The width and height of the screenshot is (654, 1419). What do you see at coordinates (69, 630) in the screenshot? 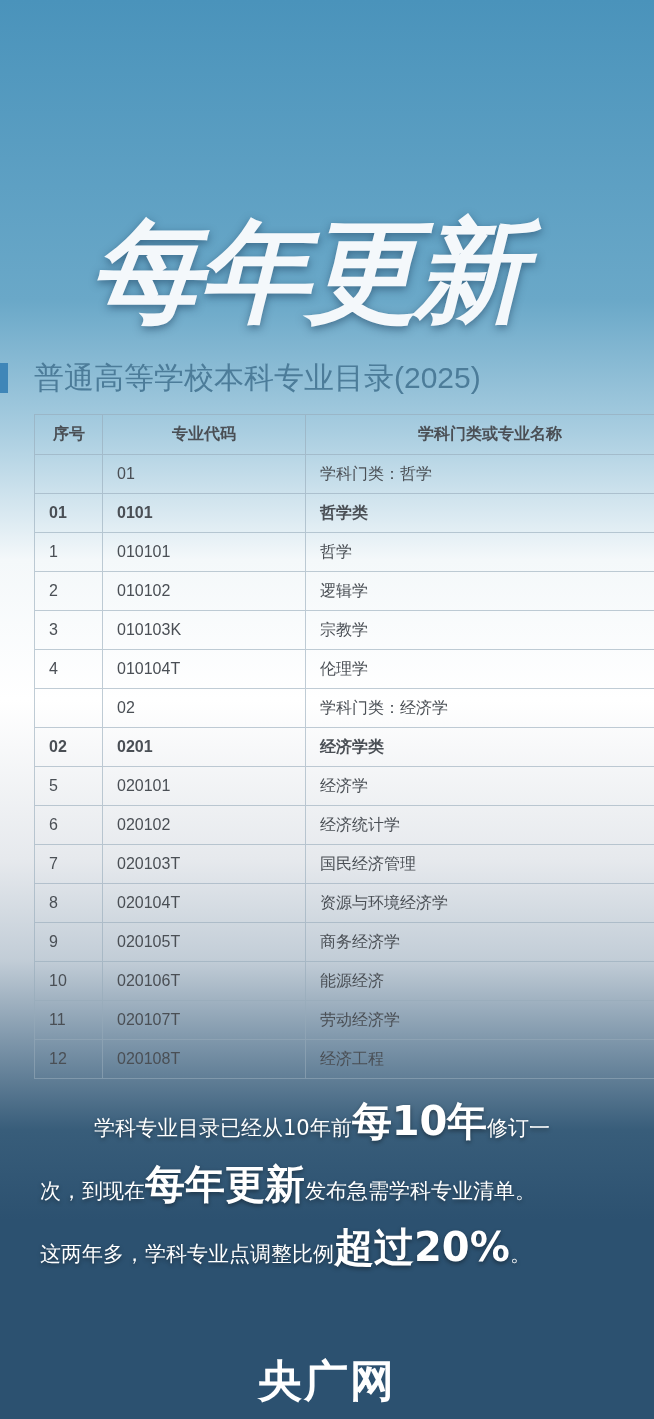
I see `table-cell: 3` at bounding box center [69, 630].